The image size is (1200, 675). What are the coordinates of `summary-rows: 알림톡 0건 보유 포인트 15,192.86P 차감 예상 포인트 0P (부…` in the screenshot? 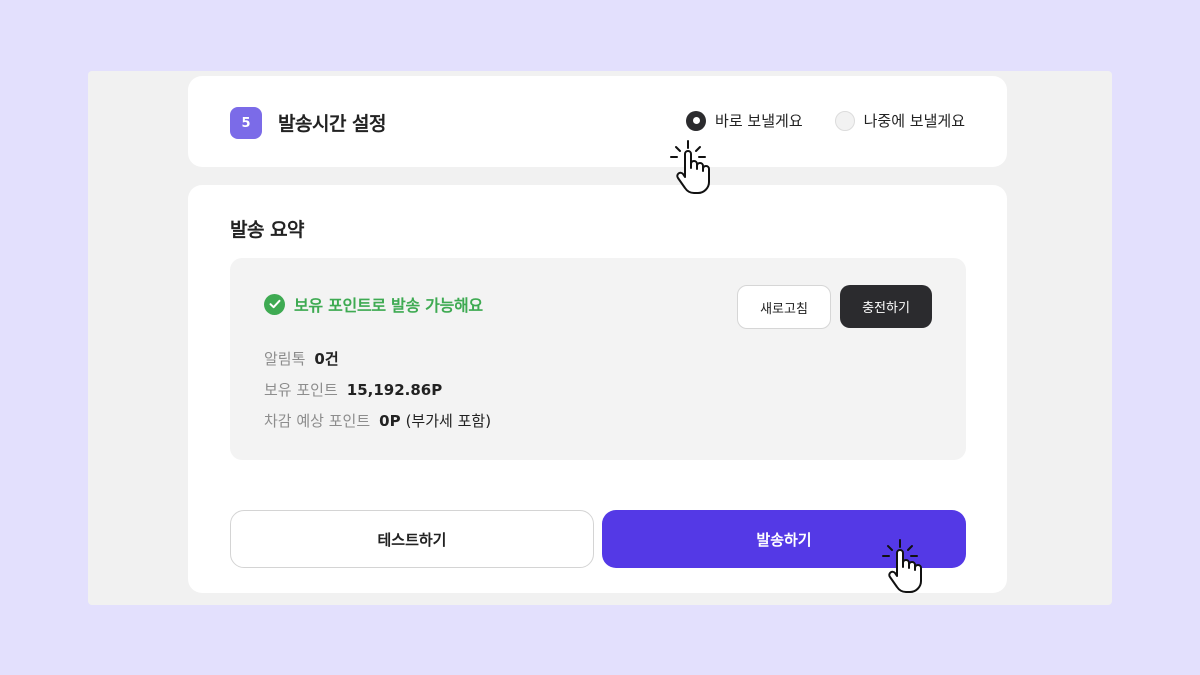 It's located at (377, 394).